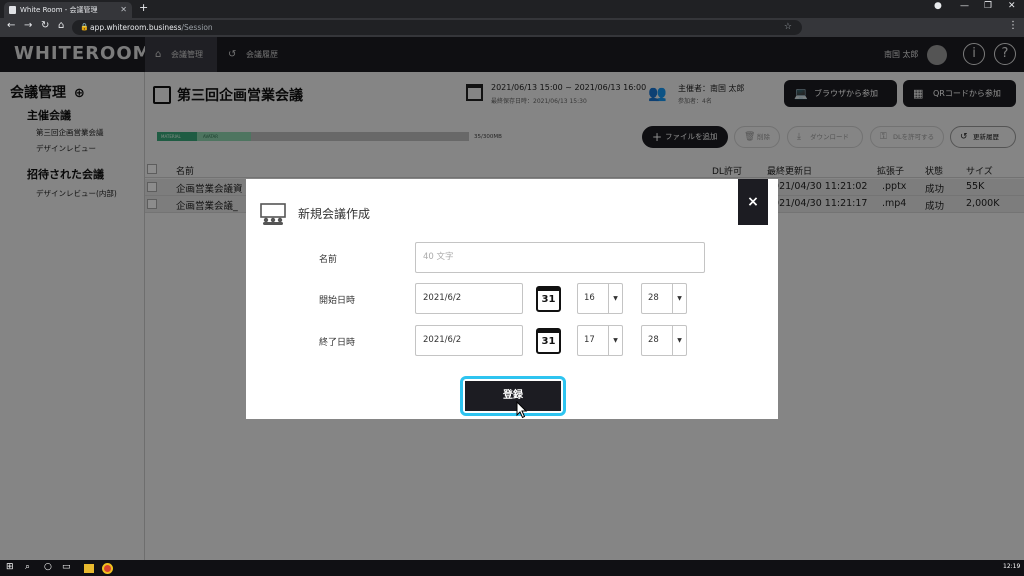  What do you see at coordinates (513, 396) in the screenshot?
I see `register-button: 登録` at bounding box center [513, 396].